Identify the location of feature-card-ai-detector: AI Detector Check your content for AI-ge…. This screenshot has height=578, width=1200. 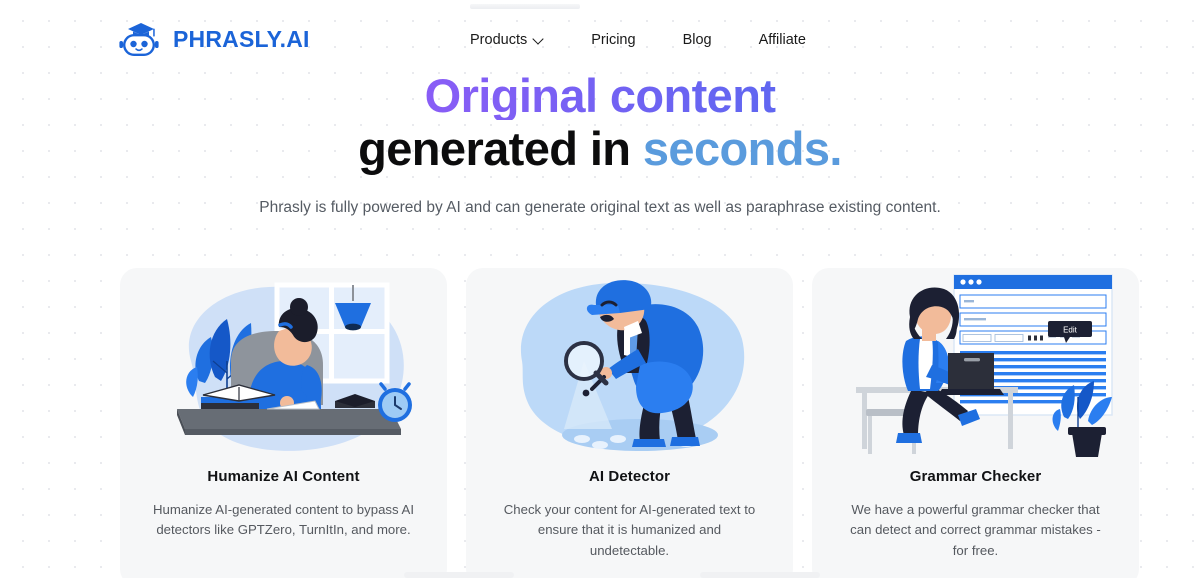
(629, 423).